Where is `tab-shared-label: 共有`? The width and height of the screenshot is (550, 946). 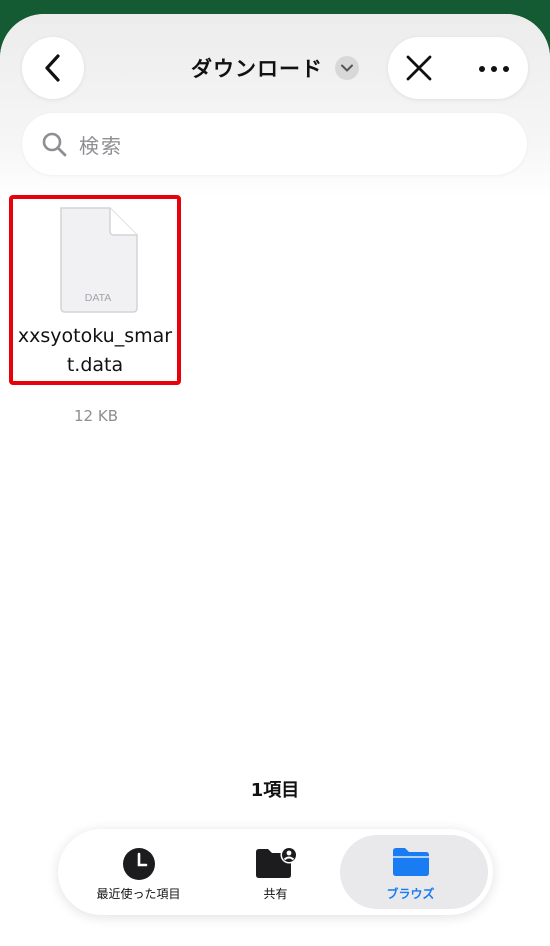 tab-shared-label: 共有 is located at coordinates (275, 894).